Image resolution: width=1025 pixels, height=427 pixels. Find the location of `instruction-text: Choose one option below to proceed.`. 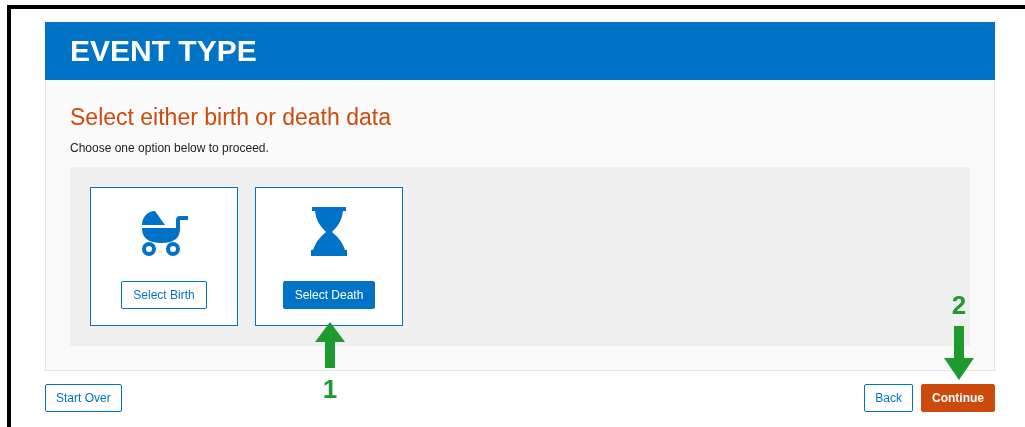

instruction-text: Choose one option below to proceed. is located at coordinates (170, 148).